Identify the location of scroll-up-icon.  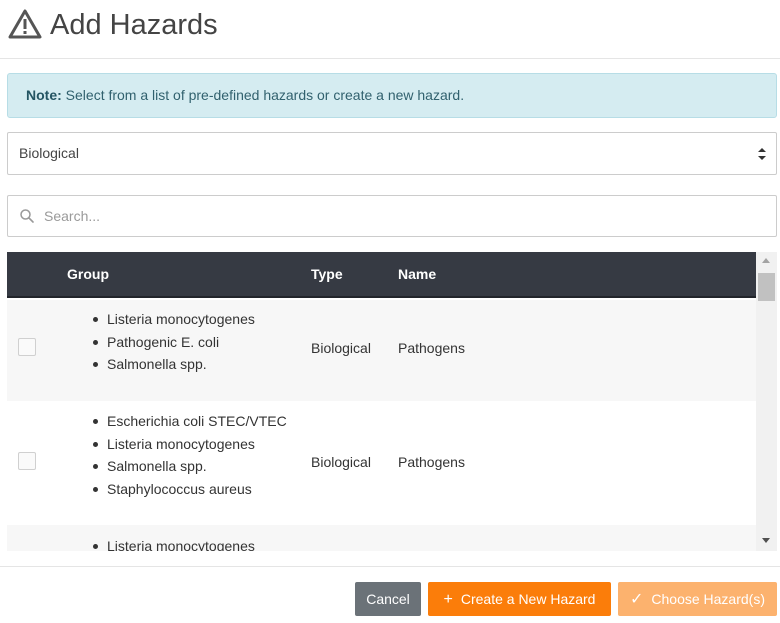
(766, 260).